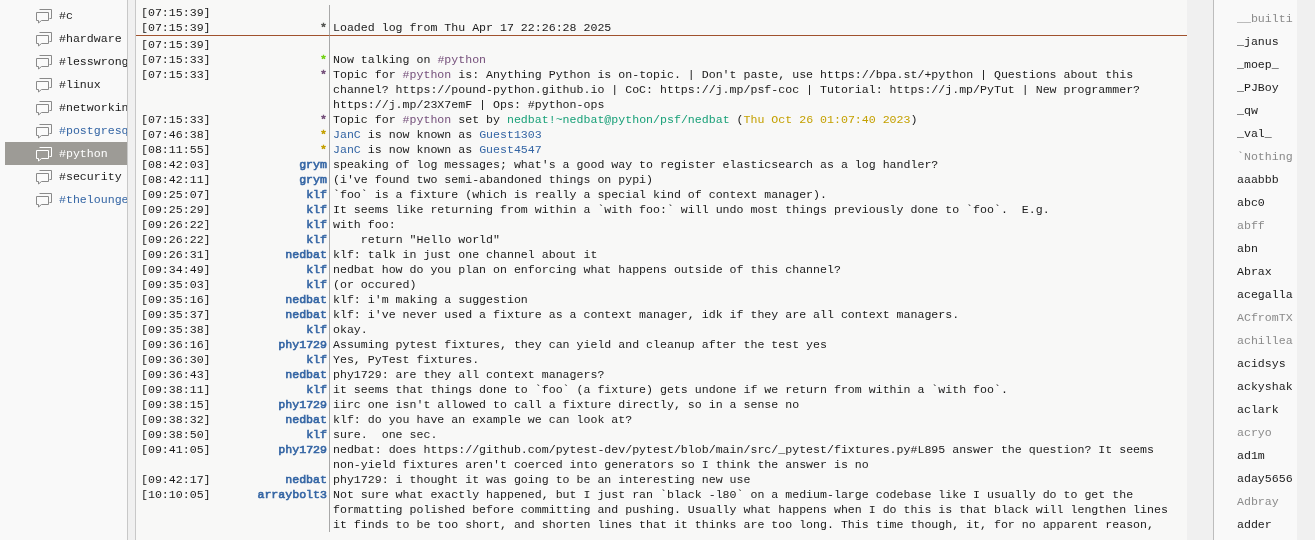  What do you see at coordinates (483, 419) in the screenshot?
I see `message-text: klf: do you have an example we can look at?` at bounding box center [483, 419].